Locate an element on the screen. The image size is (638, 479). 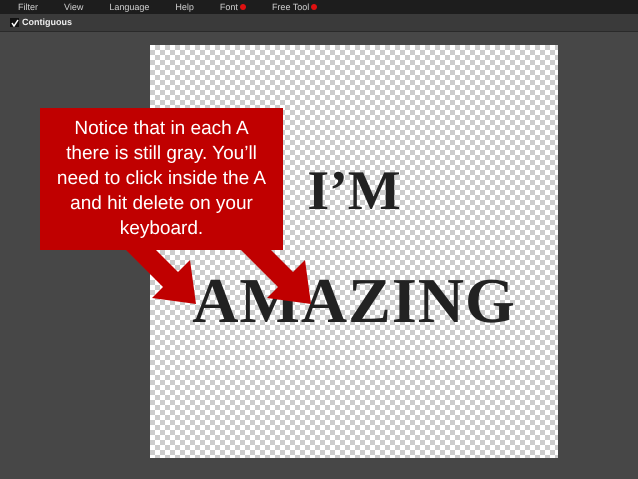
check-icon is located at coordinates (14, 22).